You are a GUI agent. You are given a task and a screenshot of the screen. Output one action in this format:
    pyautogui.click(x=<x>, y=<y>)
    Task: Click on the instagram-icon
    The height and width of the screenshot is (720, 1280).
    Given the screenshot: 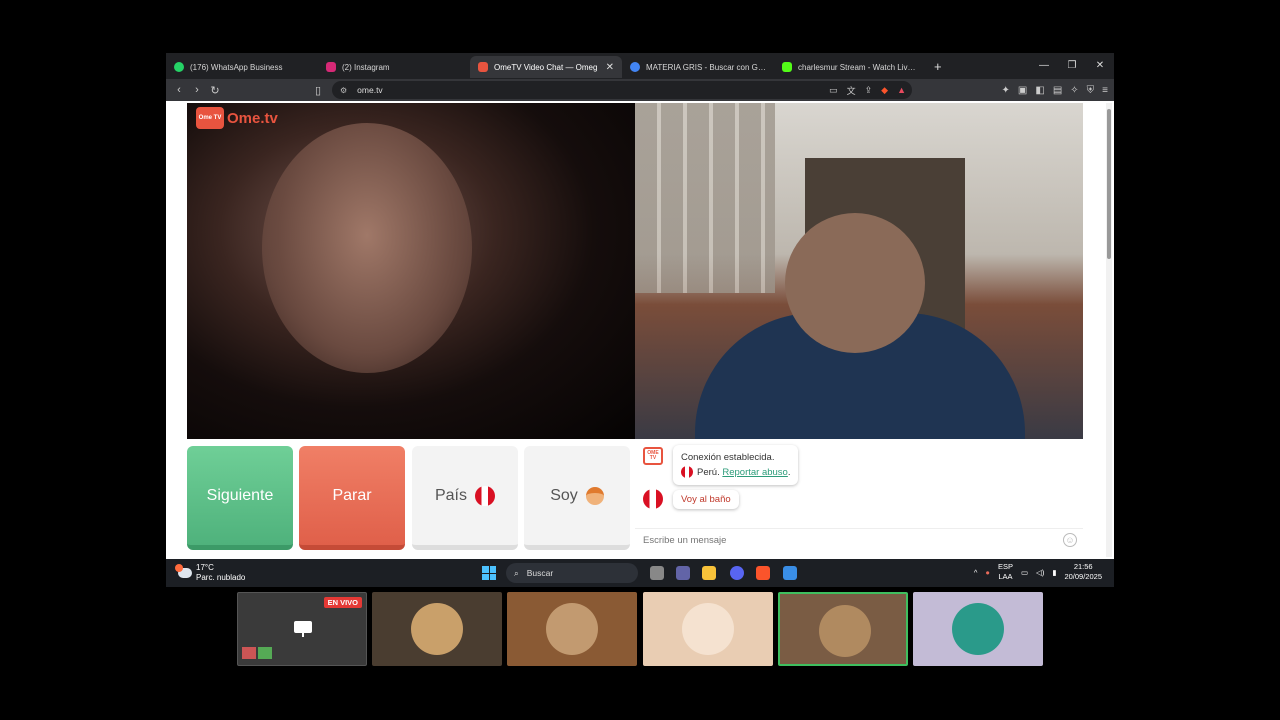 What is the action you would take?
    pyautogui.click(x=331, y=67)
    